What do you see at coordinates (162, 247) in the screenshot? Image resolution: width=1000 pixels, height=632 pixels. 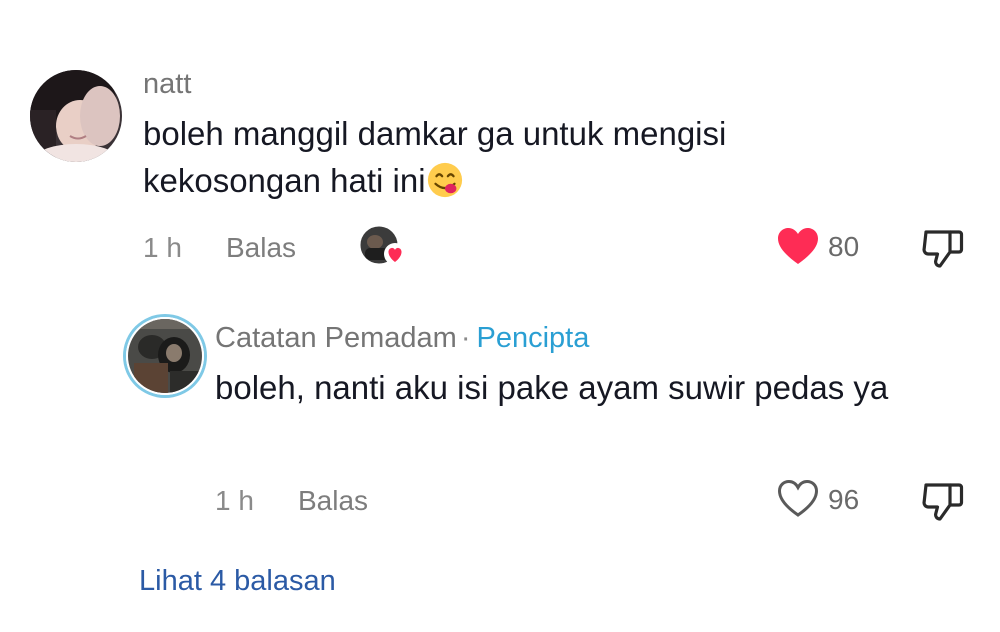 I see `comment-timestamp: 1 h` at bounding box center [162, 247].